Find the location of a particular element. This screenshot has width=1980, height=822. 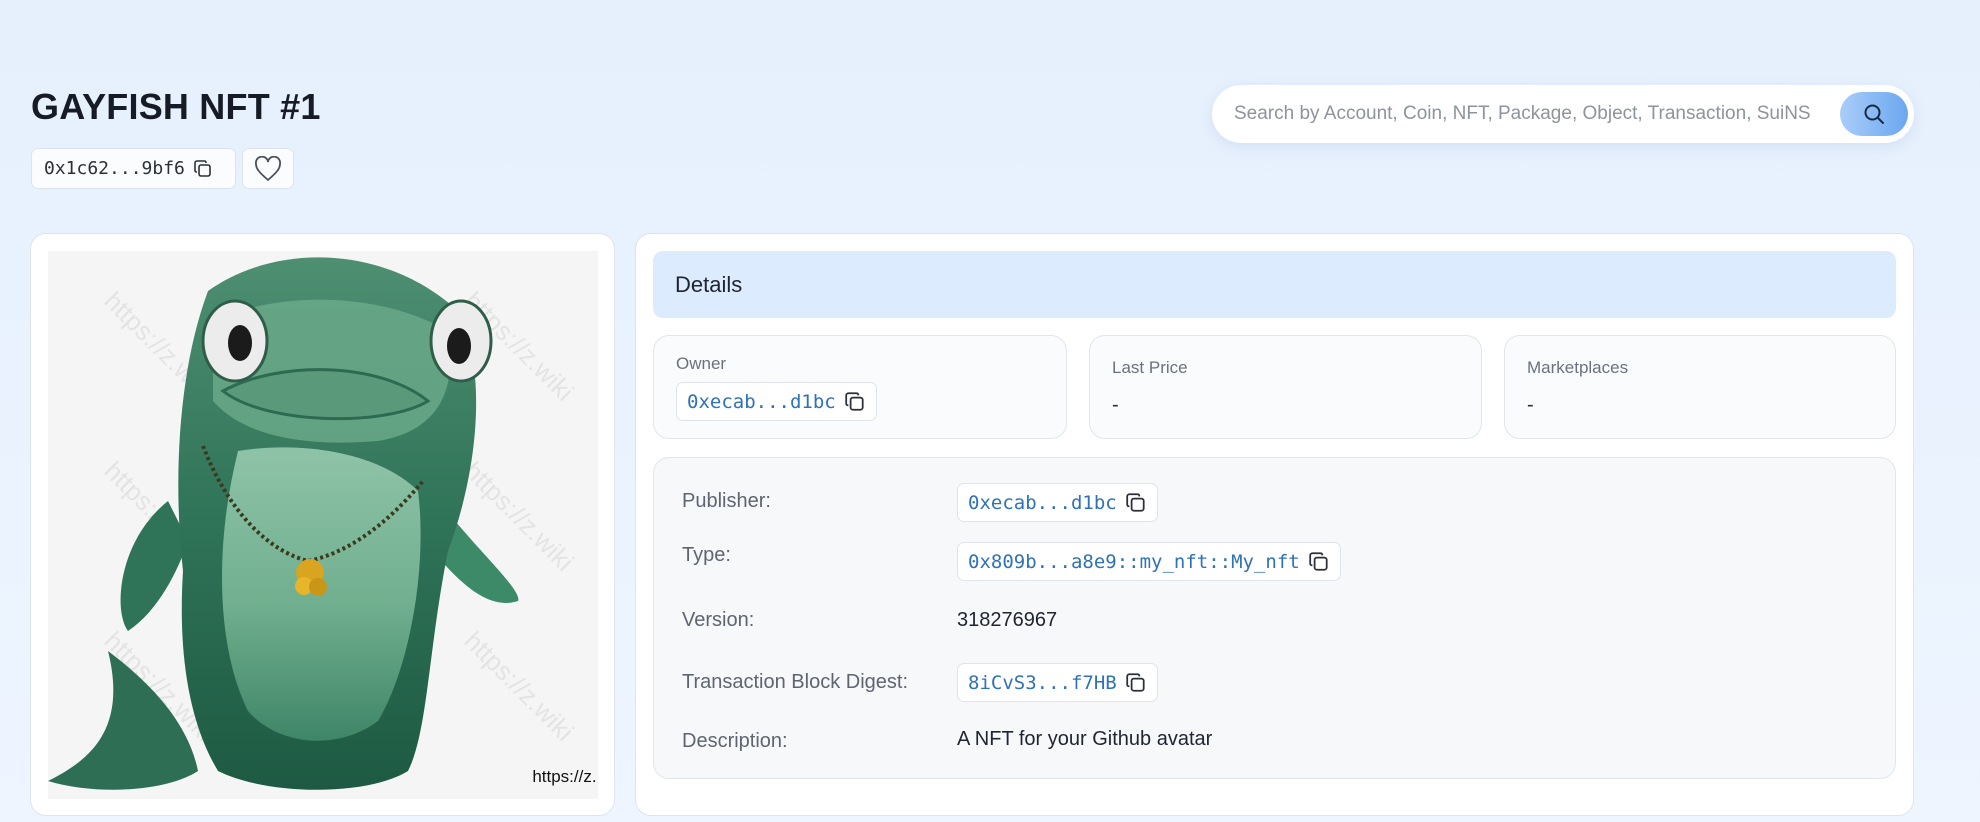

owner-label: Owner is located at coordinates (701, 363).